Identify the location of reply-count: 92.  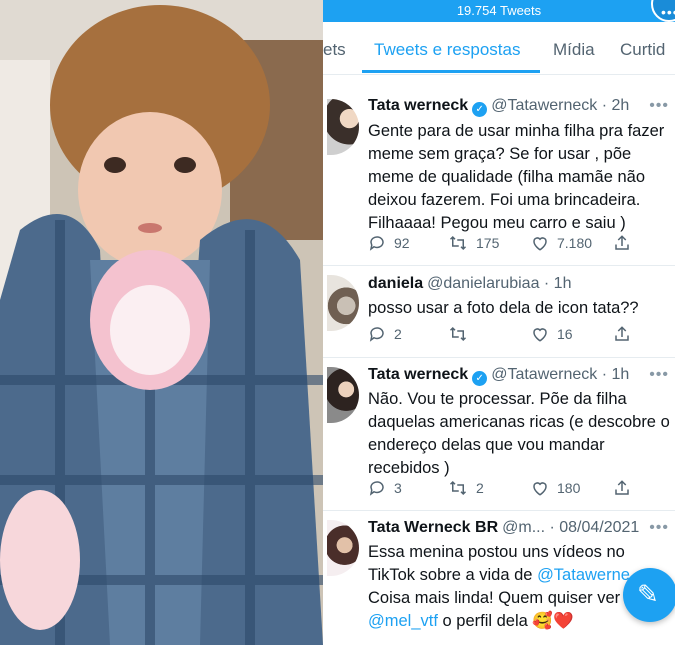
(402, 243).